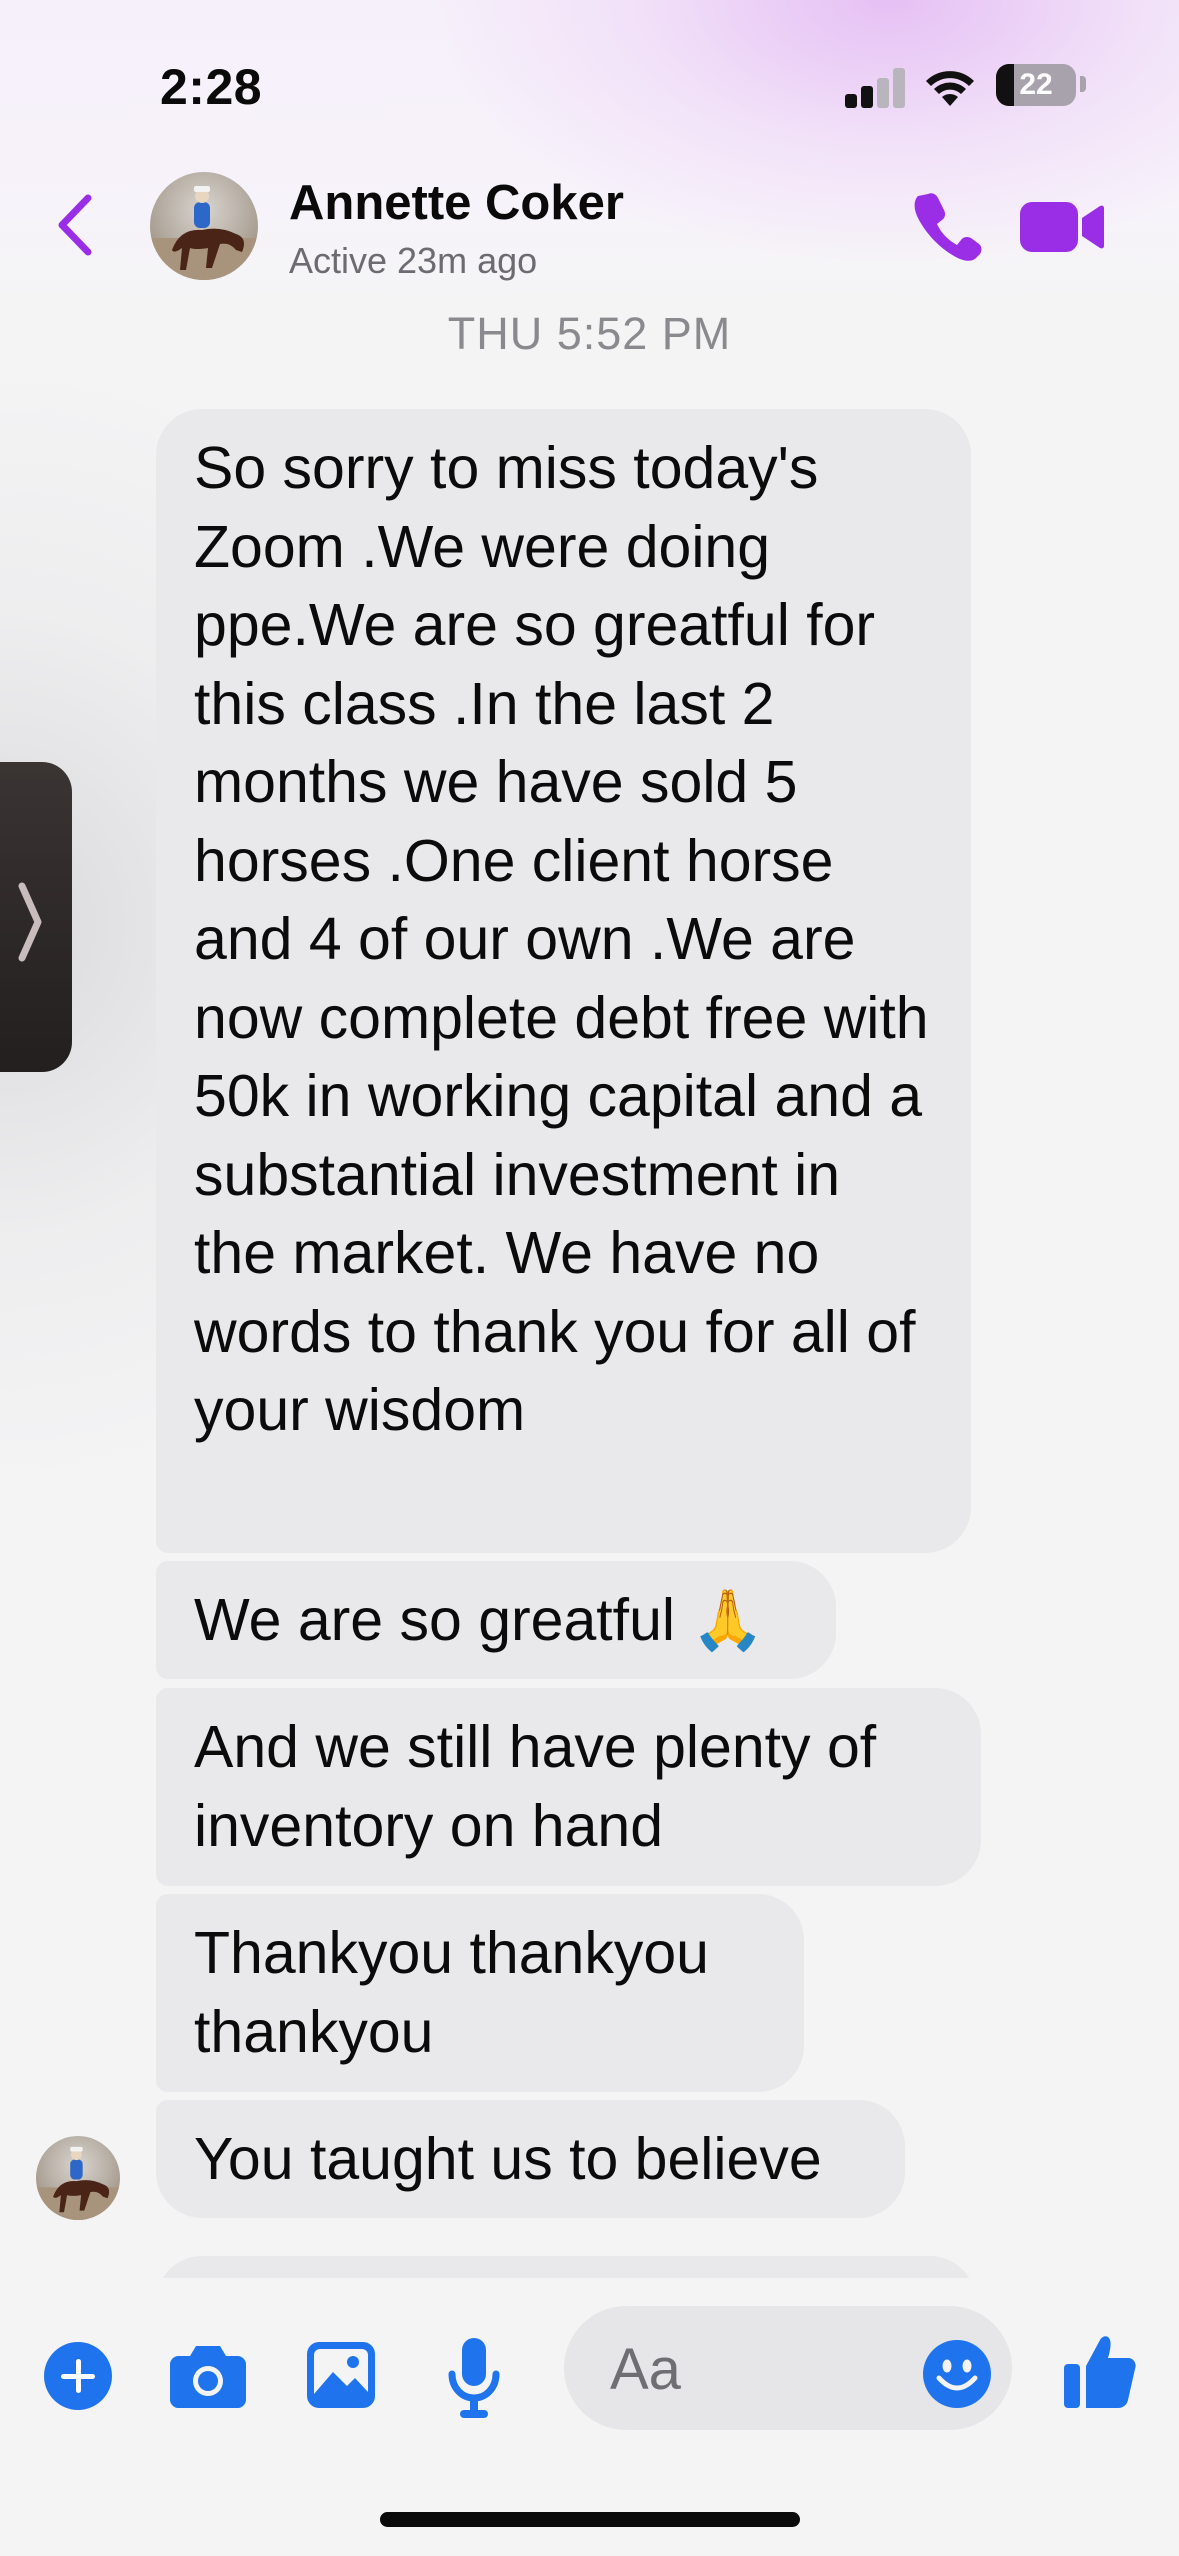 The width and height of the screenshot is (1179, 2556). What do you see at coordinates (876, 88) in the screenshot?
I see `cellular-signal-icon` at bounding box center [876, 88].